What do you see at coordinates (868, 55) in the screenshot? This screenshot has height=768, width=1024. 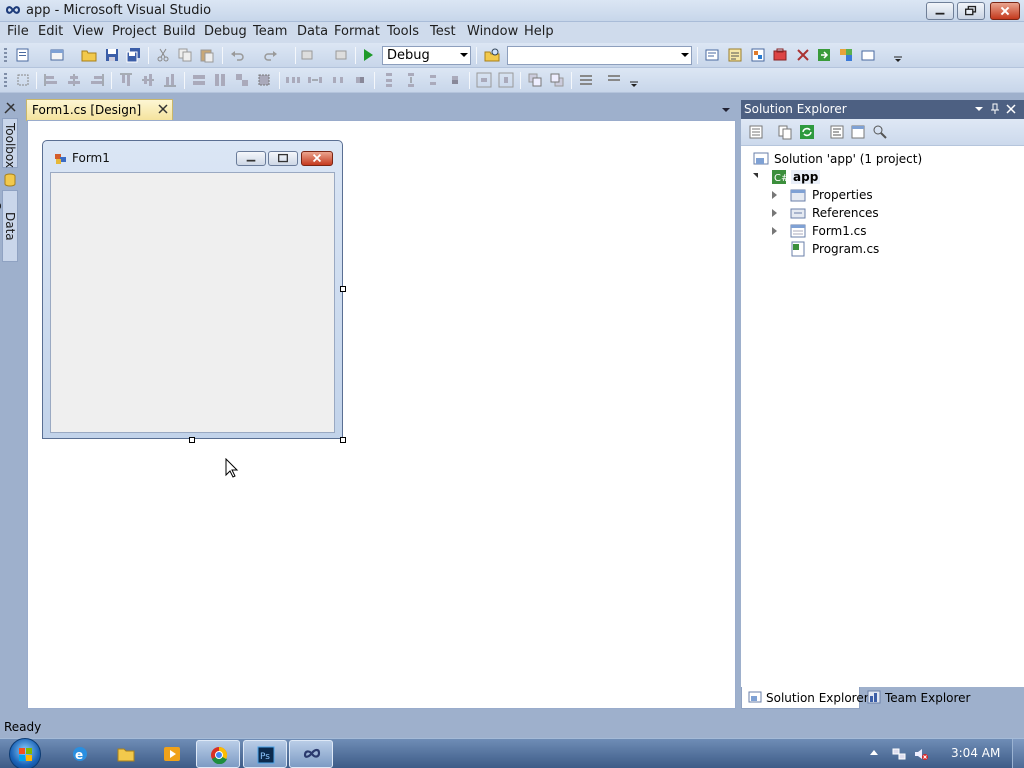 I see `other-windows-icon` at bounding box center [868, 55].